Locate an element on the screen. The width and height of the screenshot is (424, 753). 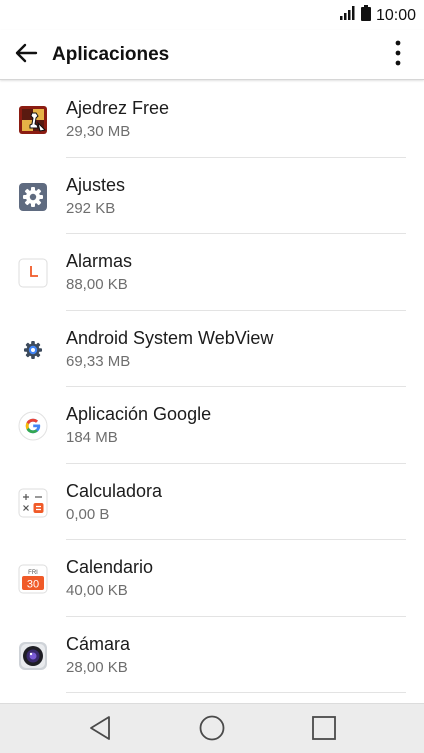
app-size: 0,00 B is located at coordinates (88, 514).